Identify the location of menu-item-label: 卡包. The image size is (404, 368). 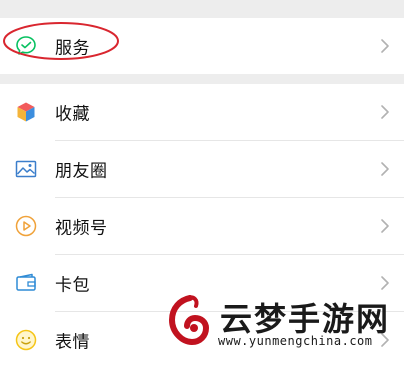
(72, 285).